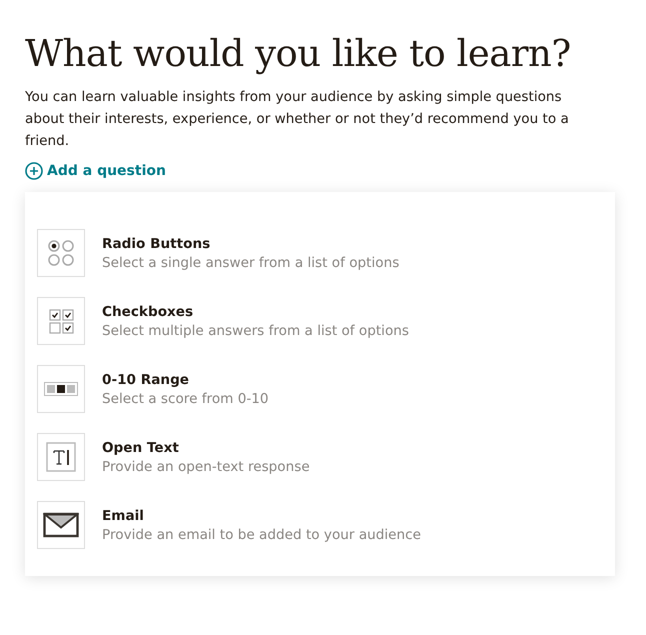 This screenshot has width=646, height=635. I want to click on question-type-description: Provide an open-text response, so click(206, 466).